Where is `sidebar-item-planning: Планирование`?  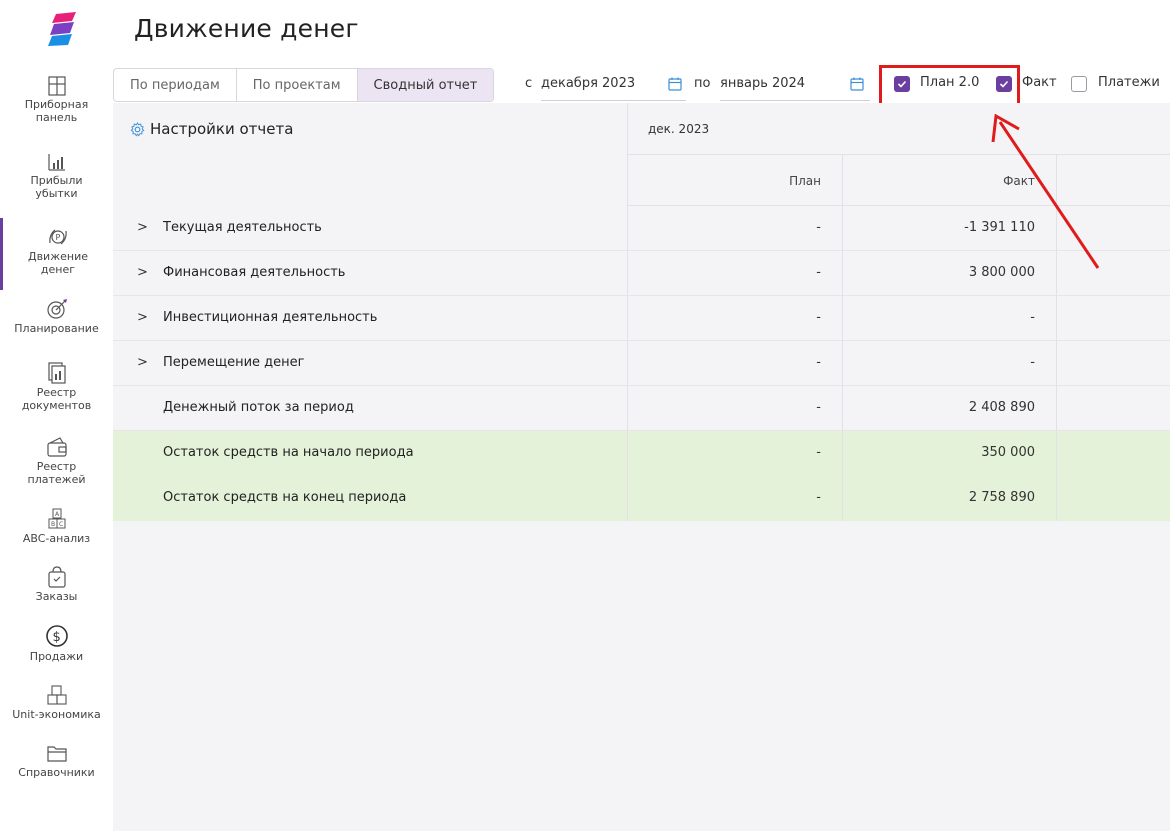
sidebar-item-planning: Планирование is located at coordinates (56, 316).